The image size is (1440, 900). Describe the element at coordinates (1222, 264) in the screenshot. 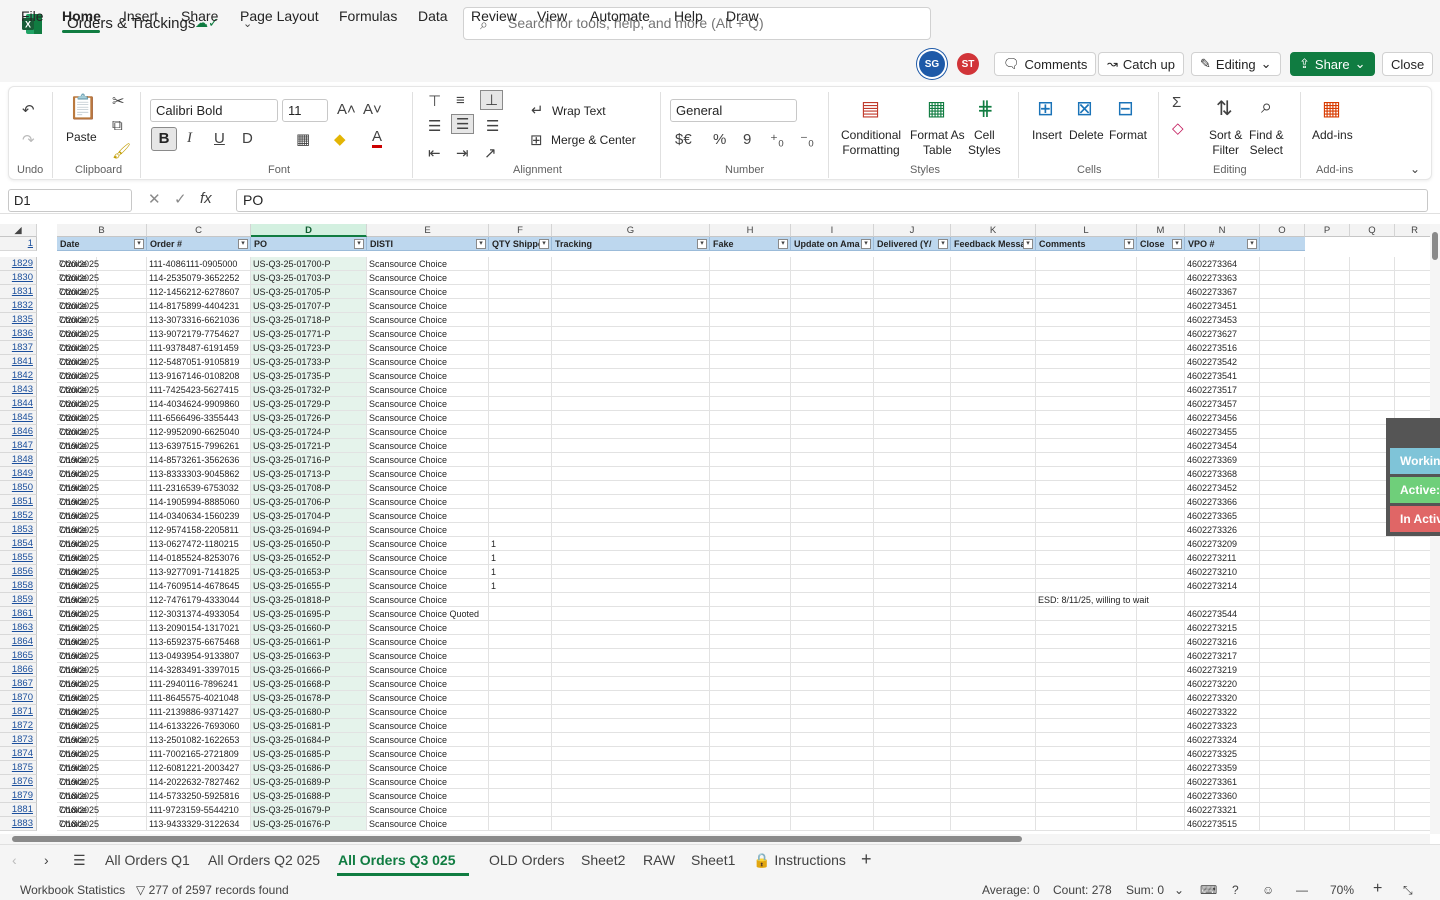

I see `table-cell: 4602273364` at that location.